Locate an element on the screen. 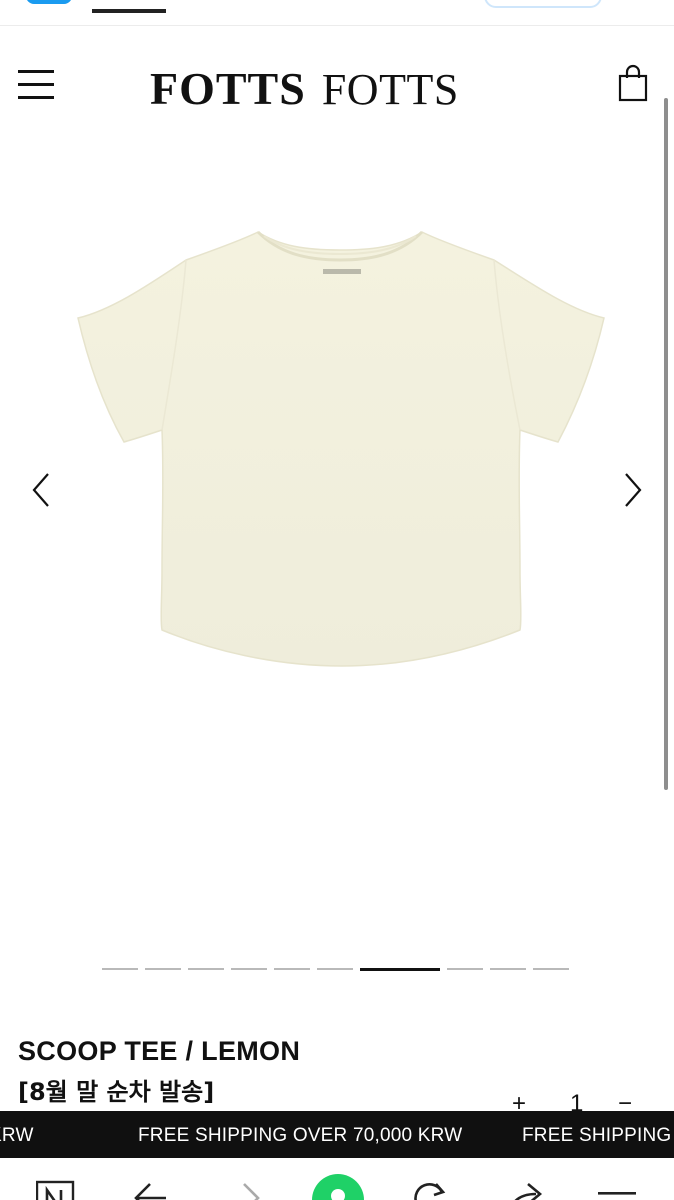 The image size is (674, 1200). shipping-notice: [8월 말 순차 발송] is located at coordinates (116, 1092).